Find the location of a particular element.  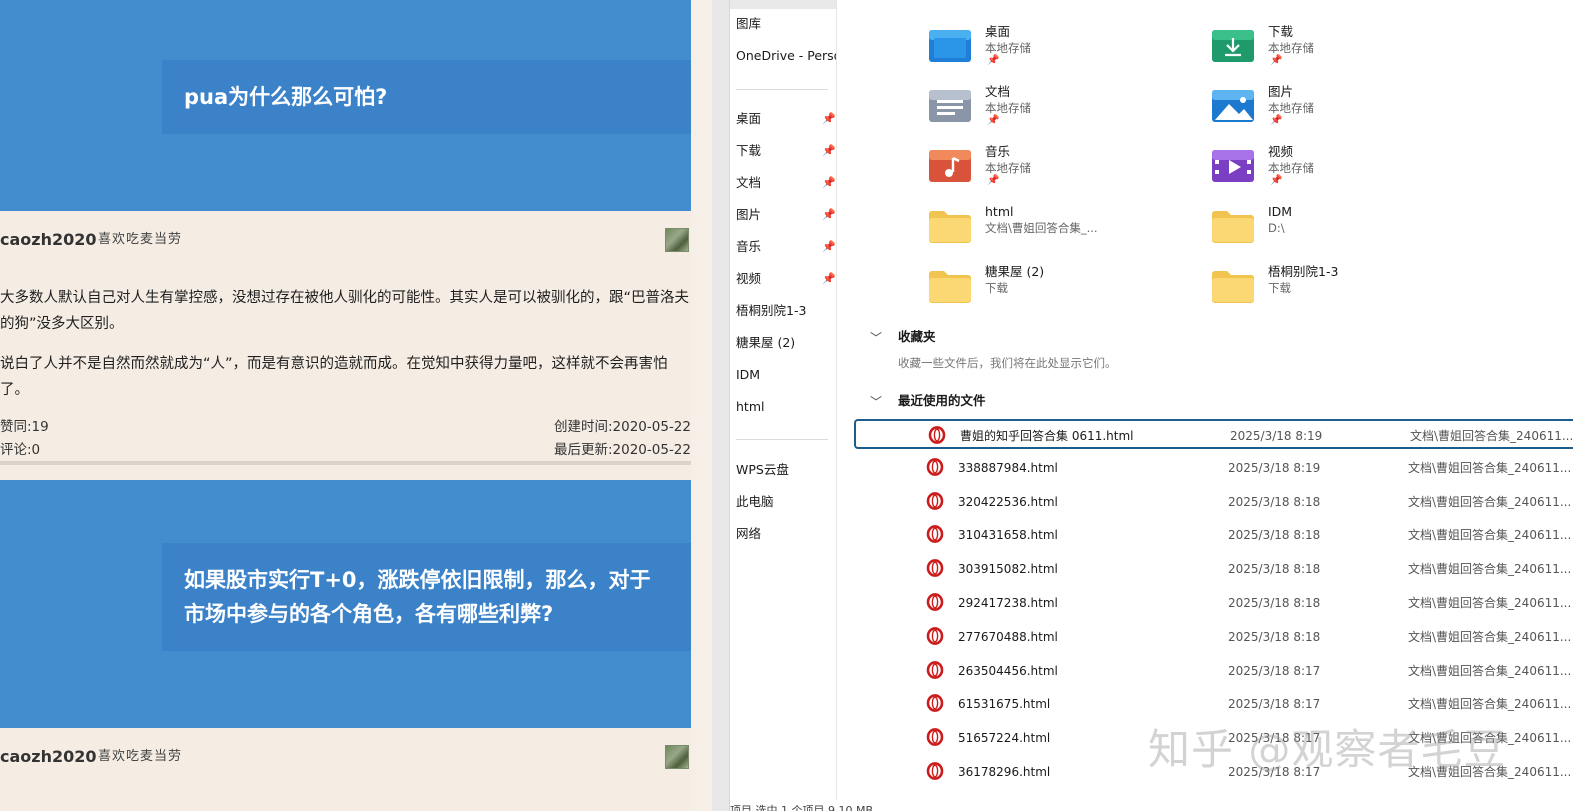

quick-access-location: 下载 is located at coordinates (1279, 288).